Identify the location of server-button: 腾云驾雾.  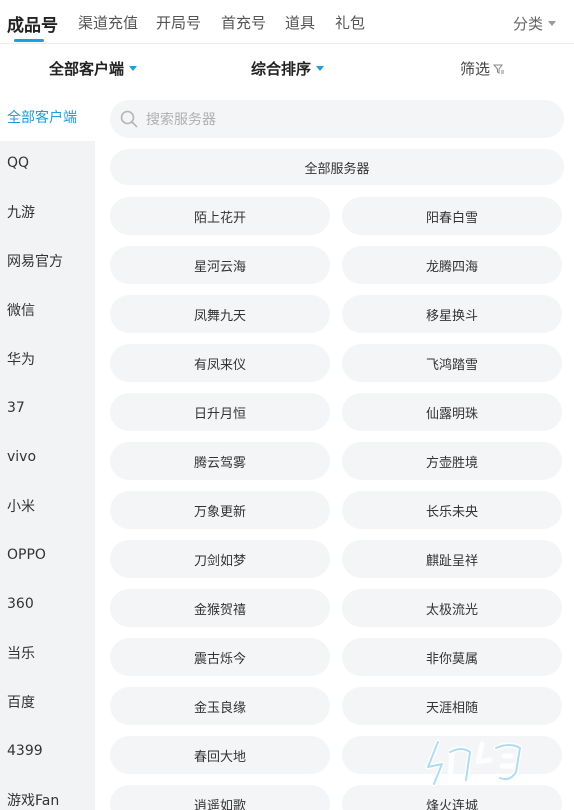
(220, 461).